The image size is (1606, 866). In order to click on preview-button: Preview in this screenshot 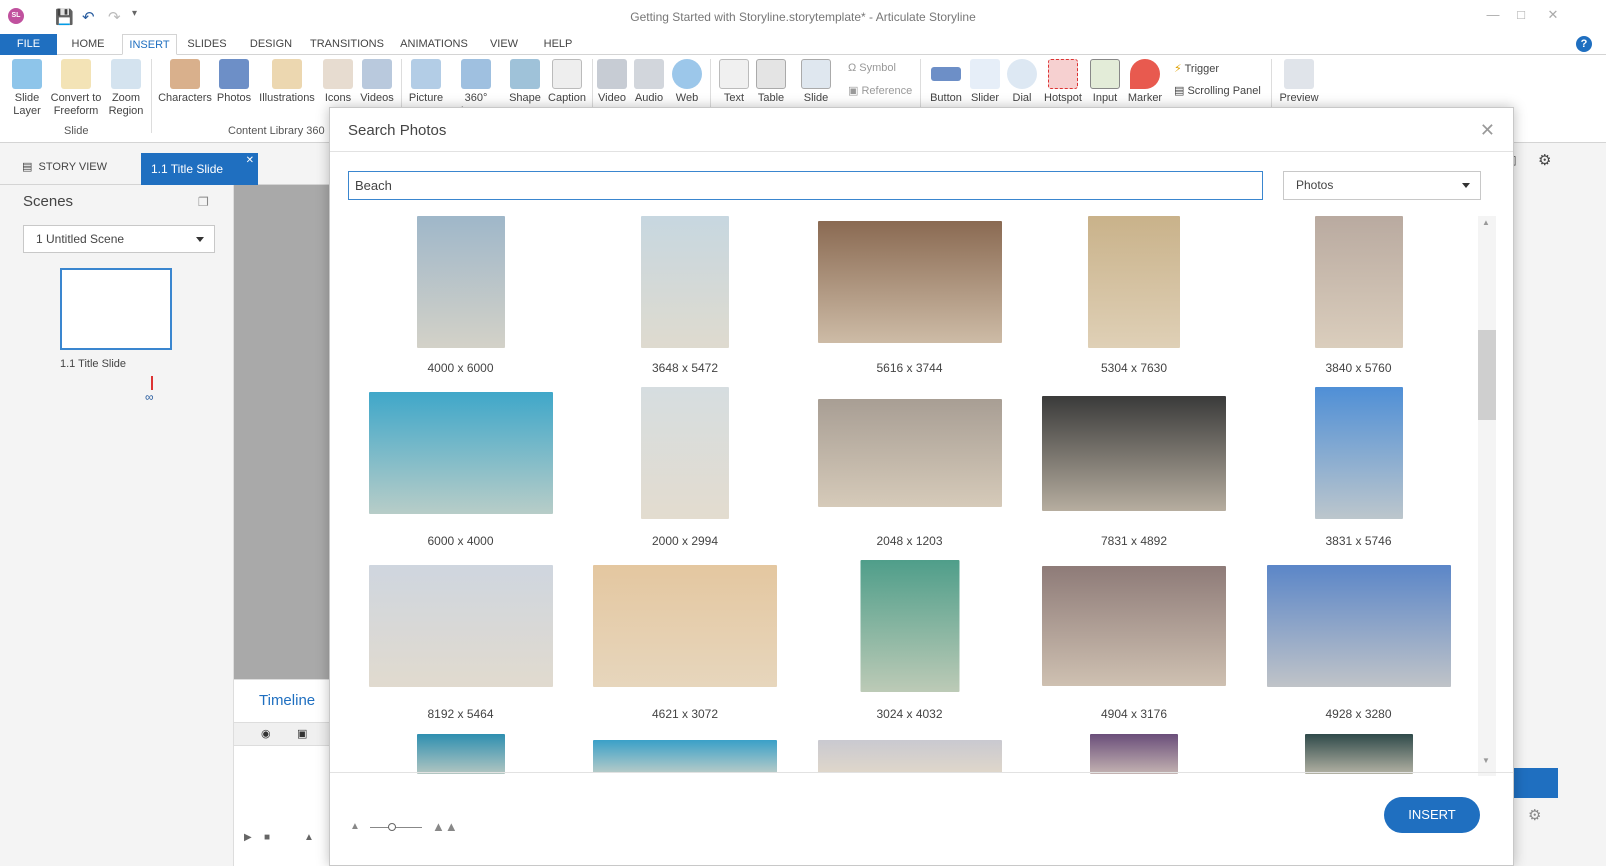, I will do `click(1299, 82)`.